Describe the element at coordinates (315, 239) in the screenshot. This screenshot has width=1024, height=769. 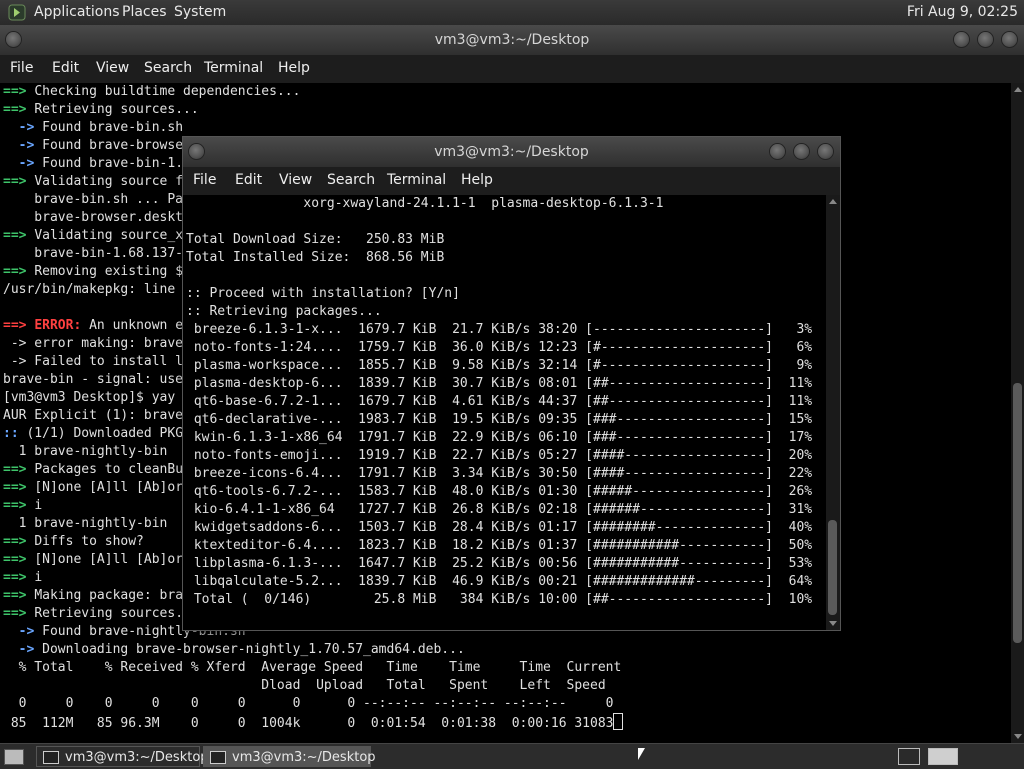
I see `terminal-line: Total Download Size: 250.83 MiB` at that location.